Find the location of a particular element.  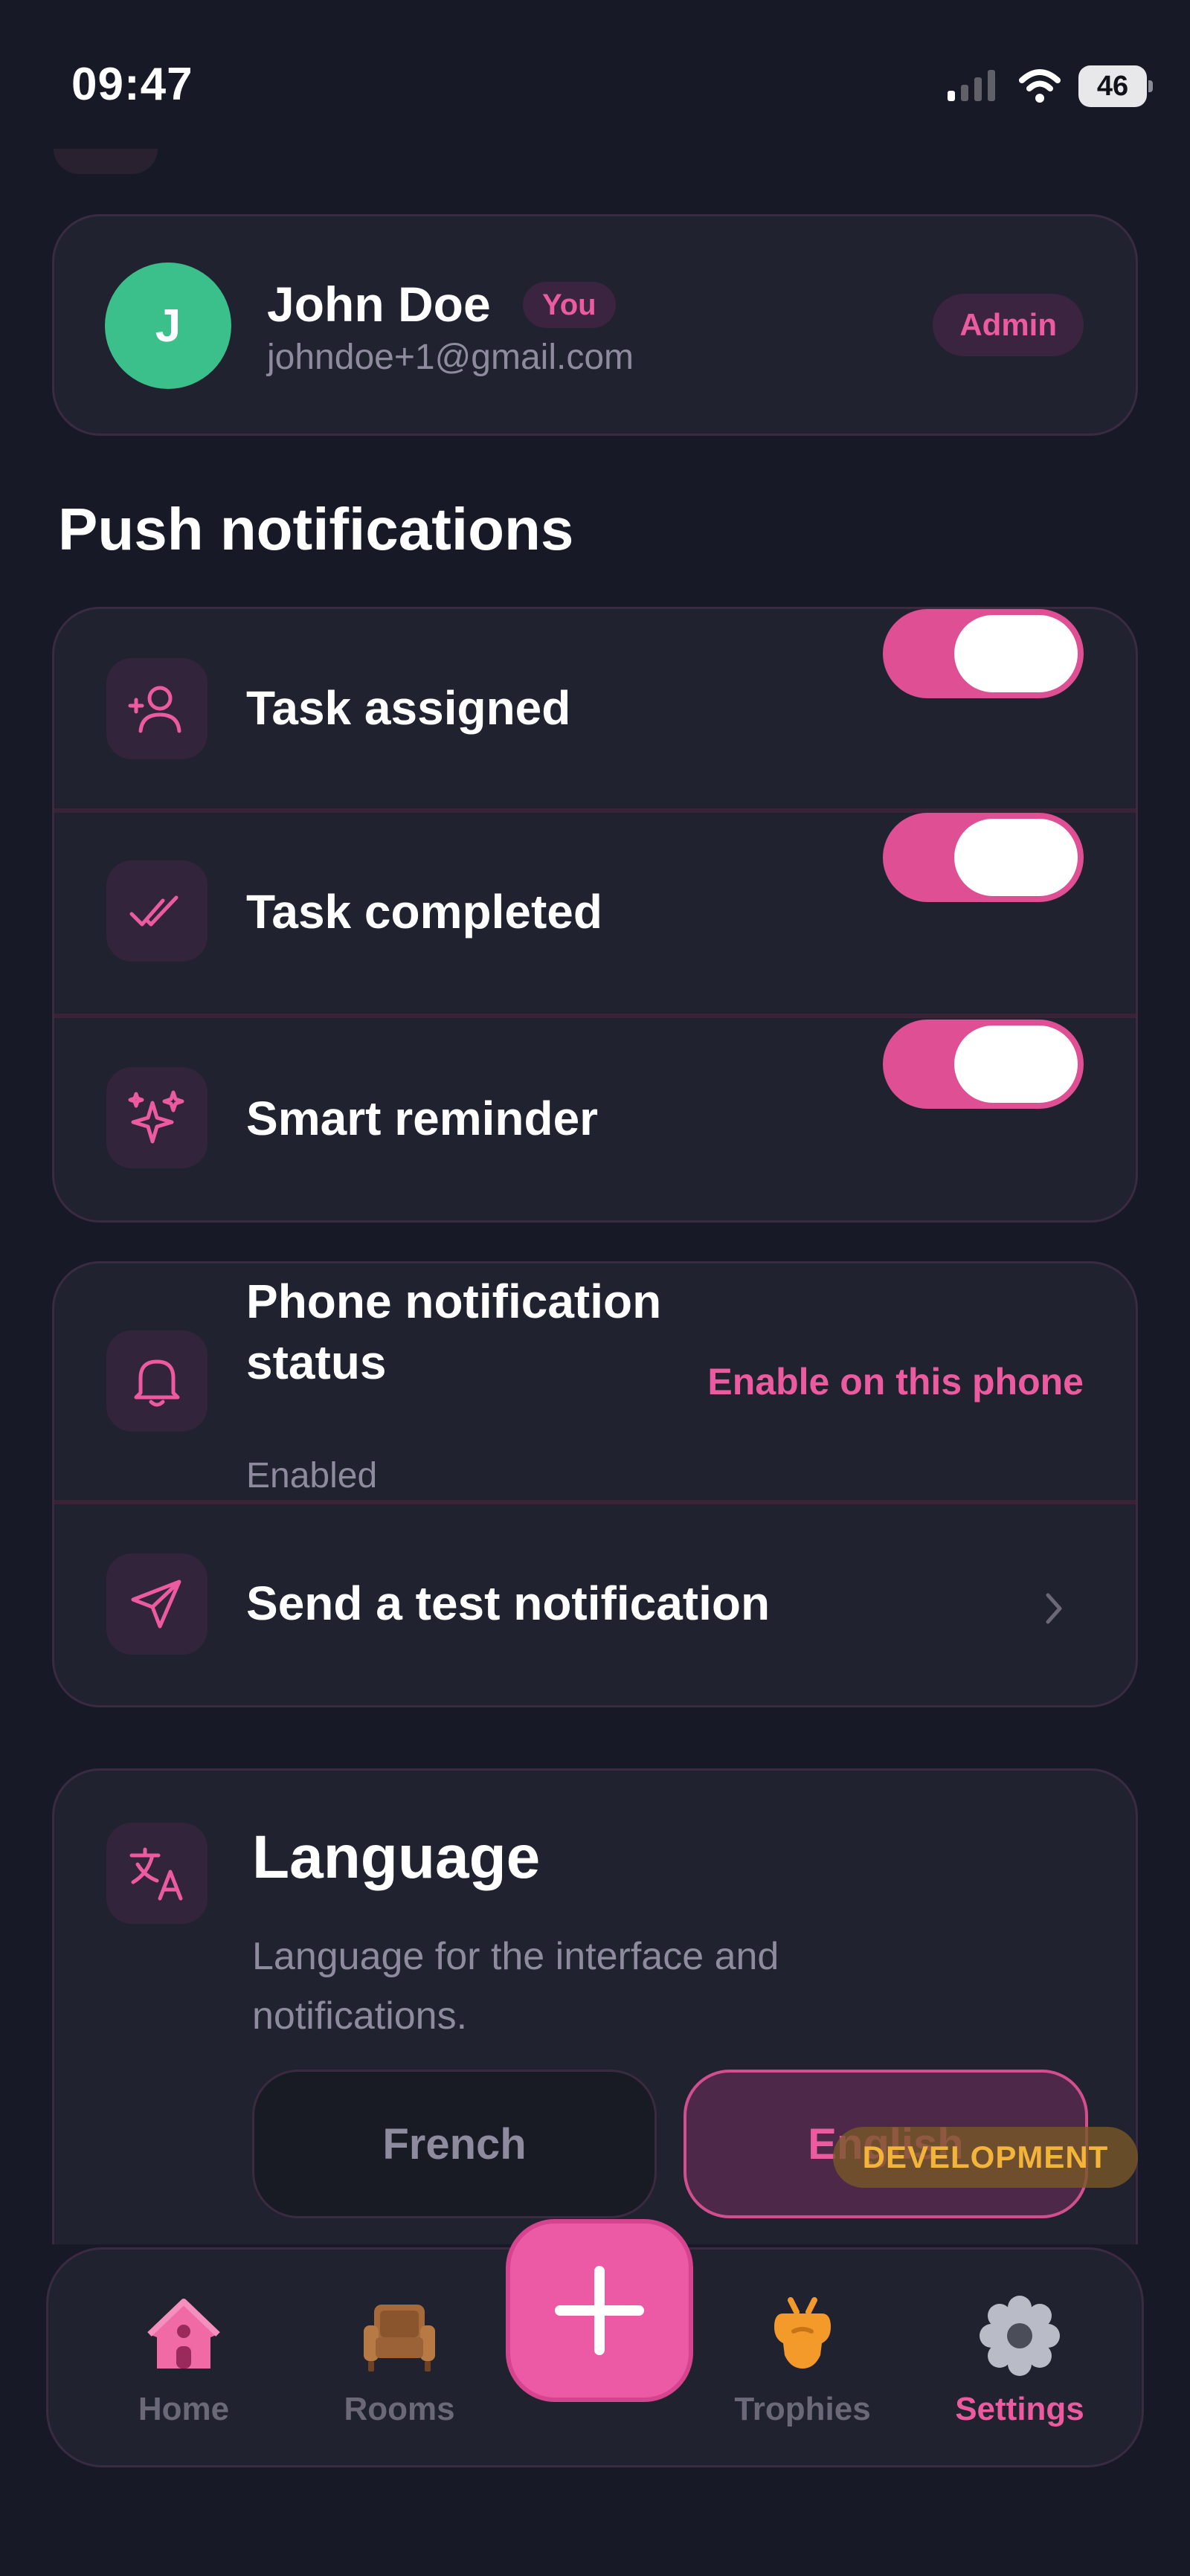

profile-card: J John Doe You johndoe+1@gmail.com Admin is located at coordinates (595, 325).